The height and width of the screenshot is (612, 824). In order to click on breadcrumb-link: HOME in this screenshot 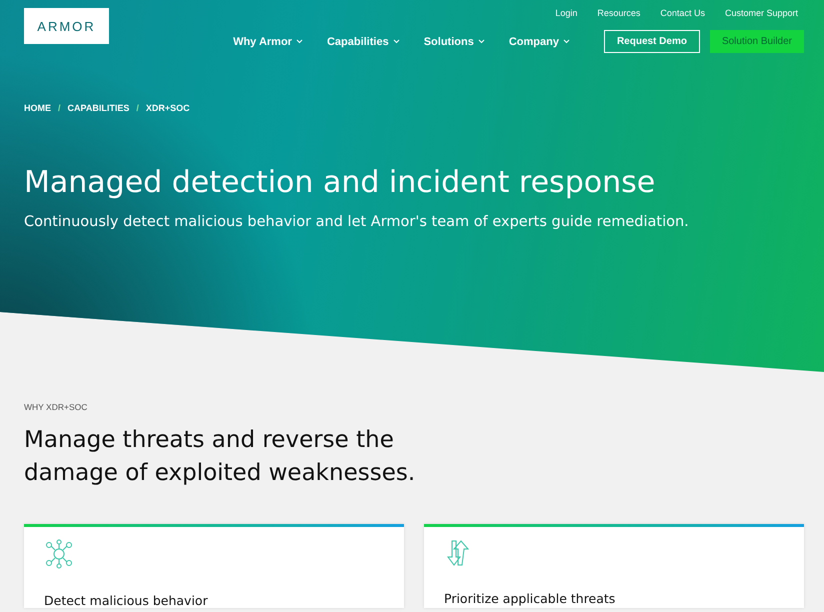, I will do `click(37, 108)`.